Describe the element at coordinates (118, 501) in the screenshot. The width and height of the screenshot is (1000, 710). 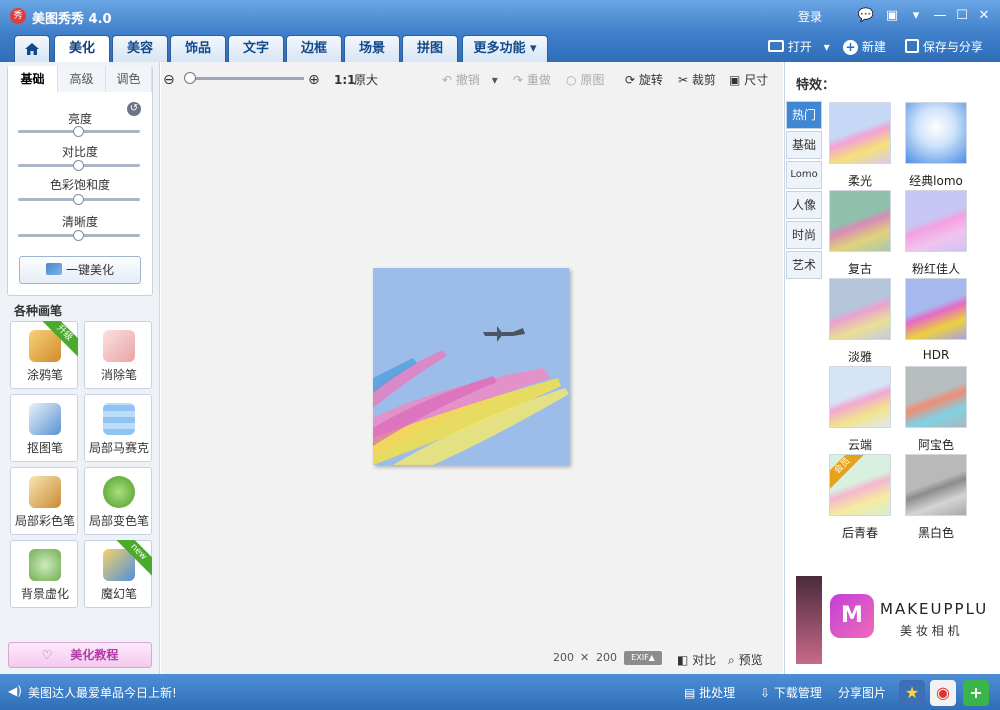
I see `brush-recolor: 局部变色笔` at that location.